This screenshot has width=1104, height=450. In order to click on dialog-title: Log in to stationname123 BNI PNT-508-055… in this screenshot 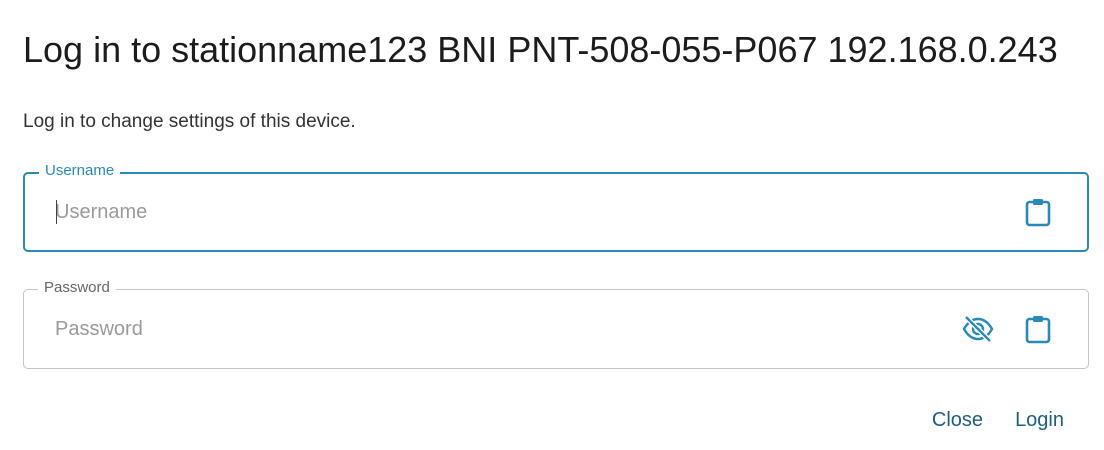, I will do `click(540, 49)`.